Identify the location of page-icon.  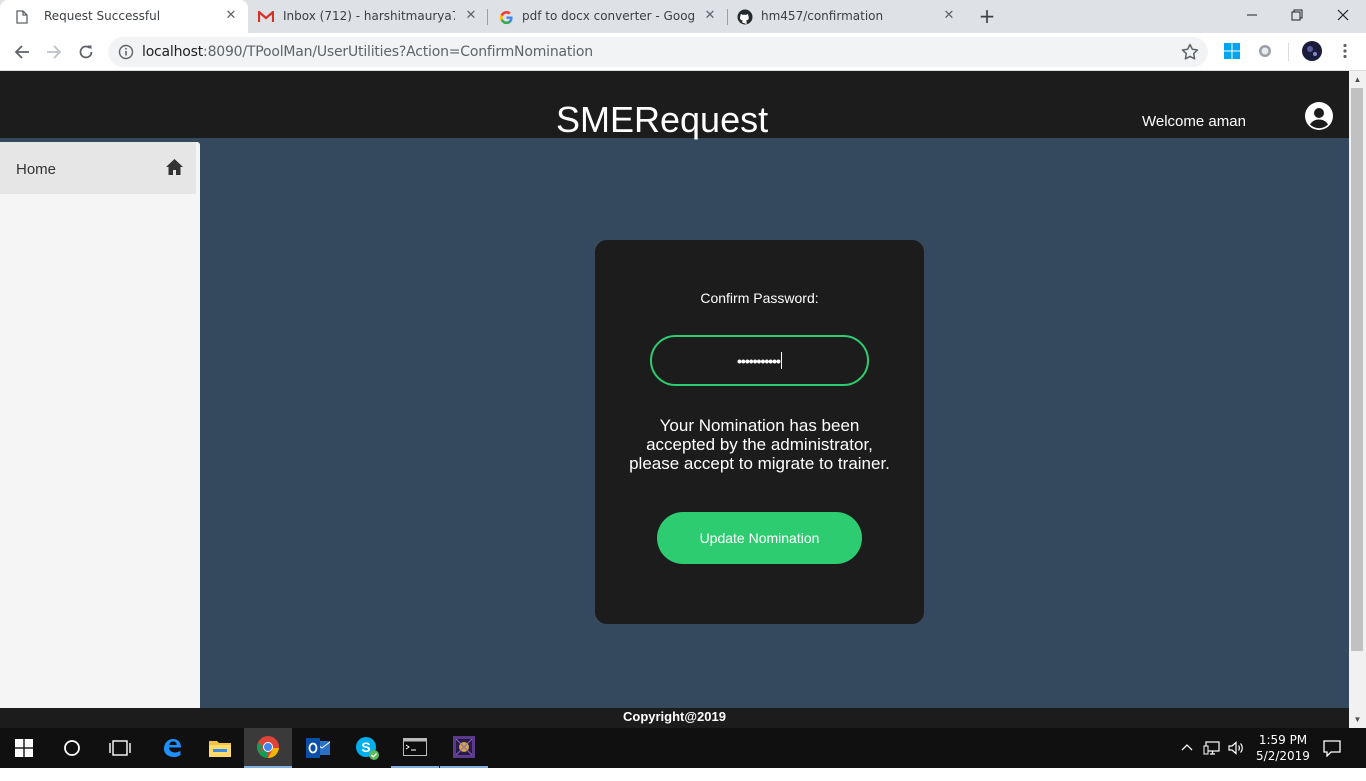
(22, 17).